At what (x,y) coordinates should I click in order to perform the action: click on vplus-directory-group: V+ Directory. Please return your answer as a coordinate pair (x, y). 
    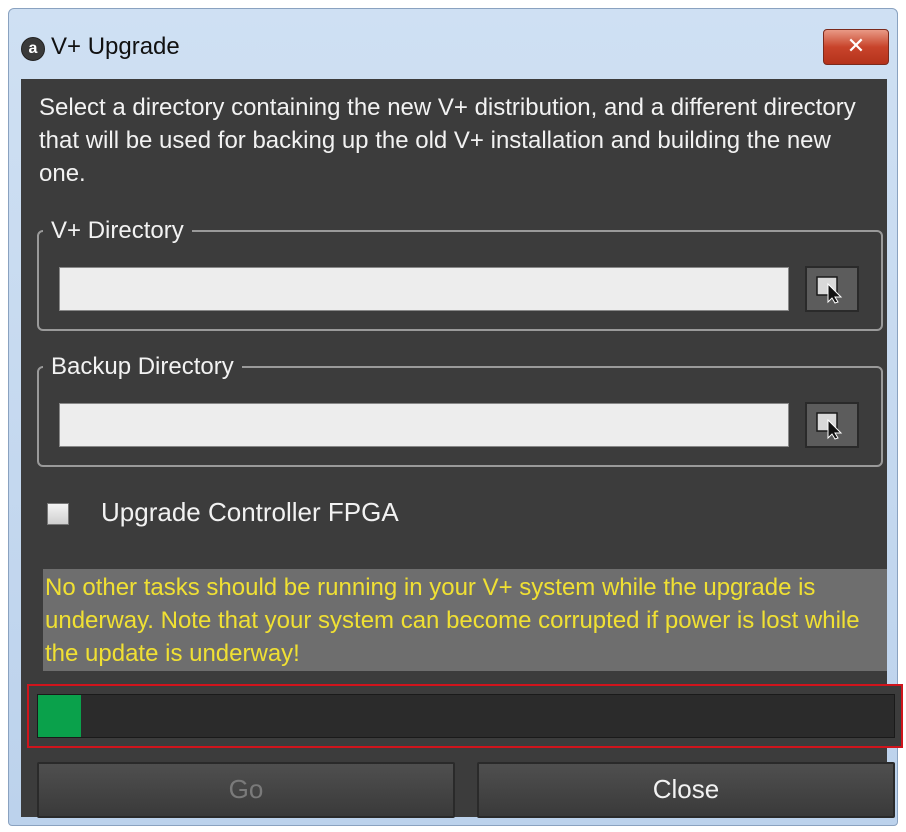
    Looking at the image, I should click on (460, 274).